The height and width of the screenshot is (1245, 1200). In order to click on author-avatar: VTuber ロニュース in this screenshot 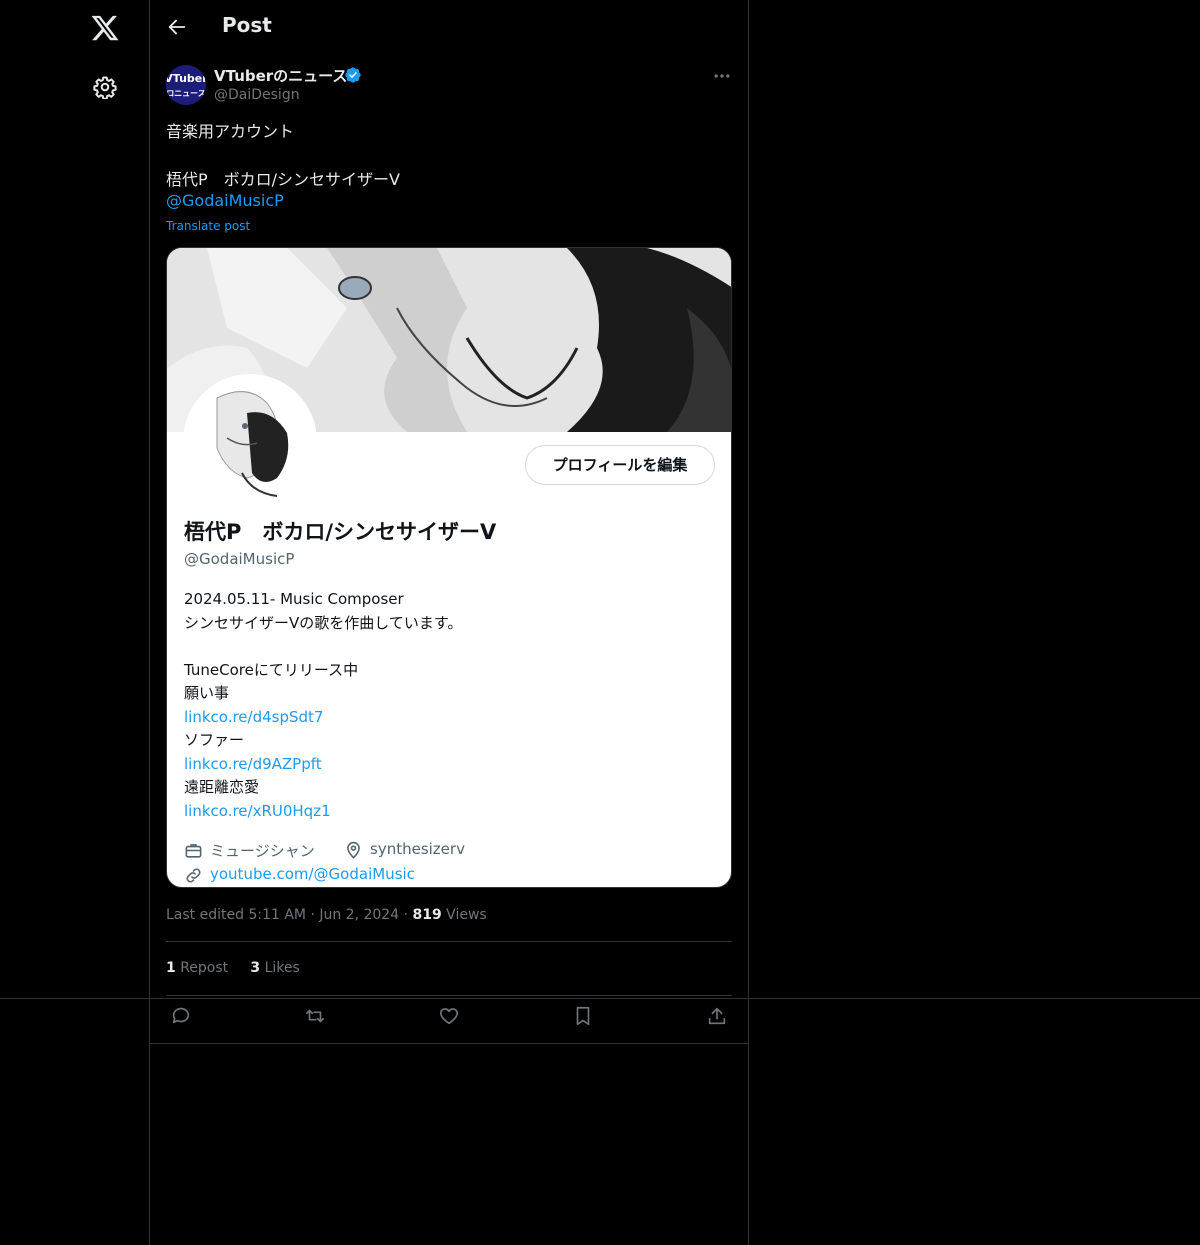, I will do `click(186, 85)`.